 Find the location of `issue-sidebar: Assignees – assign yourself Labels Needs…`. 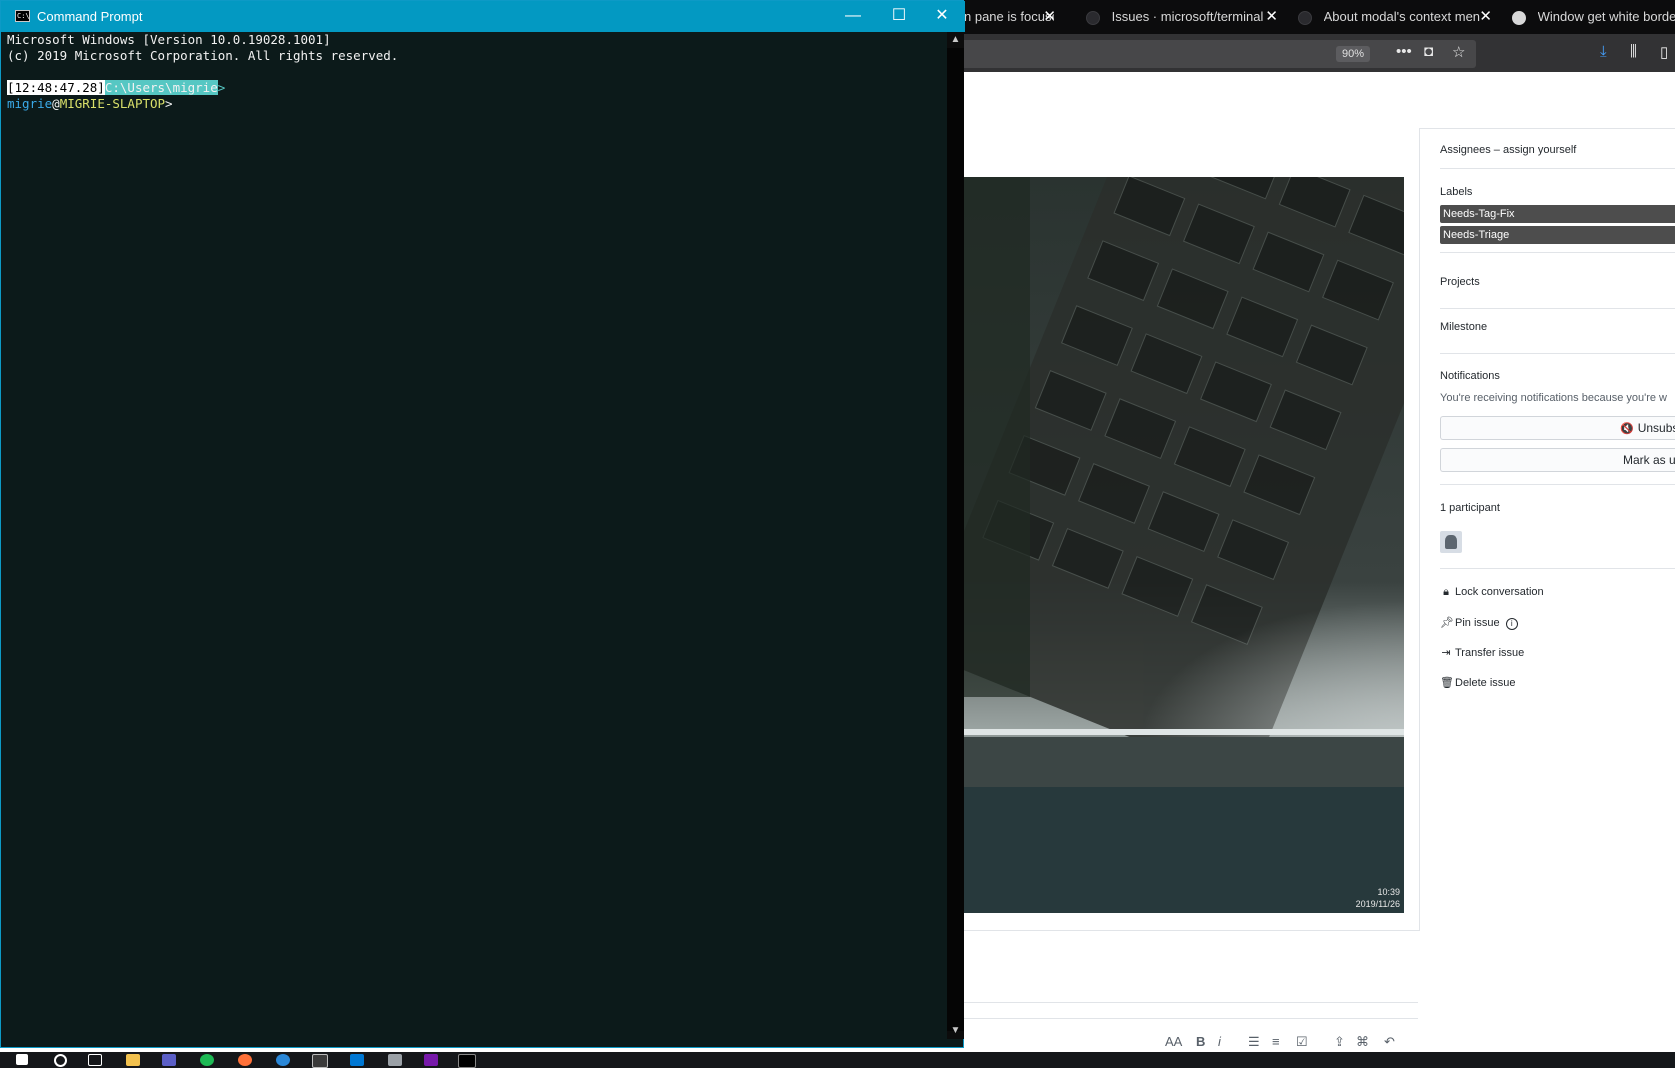

issue-sidebar: Assignees – assign yourself Labels Needs… is located at coordinates (1557, 428).